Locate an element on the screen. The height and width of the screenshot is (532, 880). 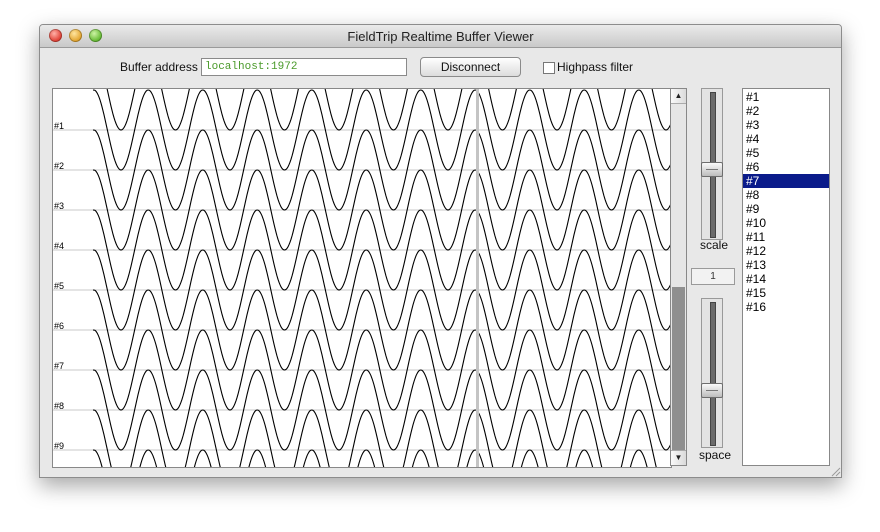
channel-list-item: #11 is located at coordinates (786, 237).